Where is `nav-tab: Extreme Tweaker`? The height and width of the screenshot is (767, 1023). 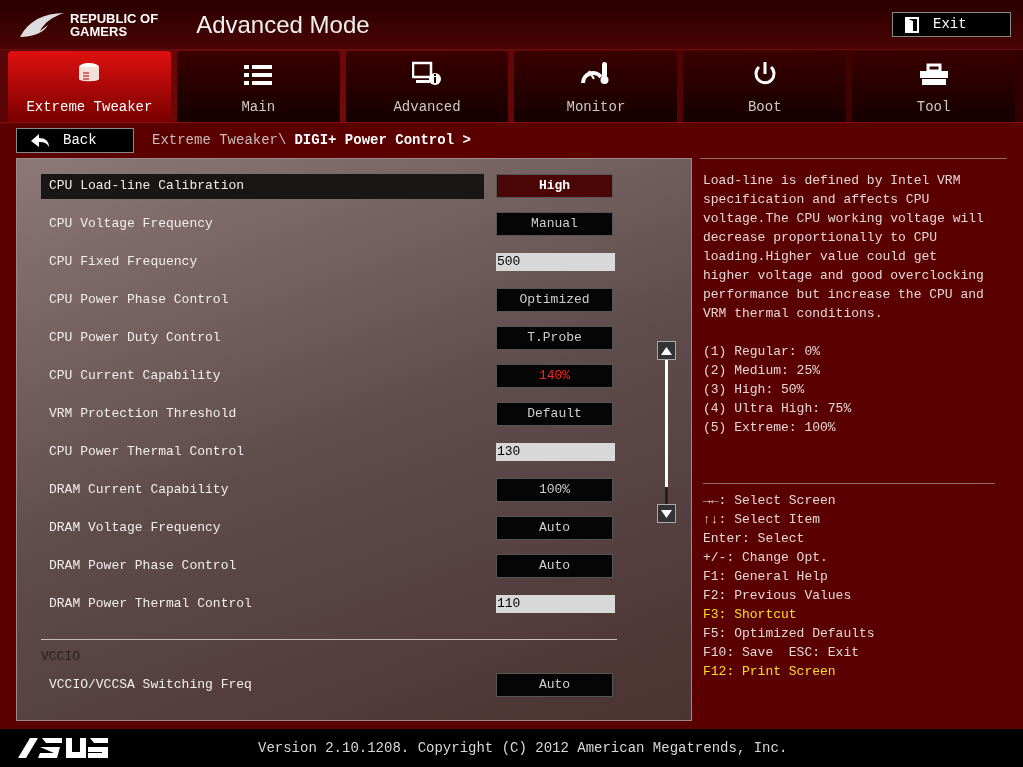
nav-tab: Extreme Tweaker is located at coordinates (89, 86).